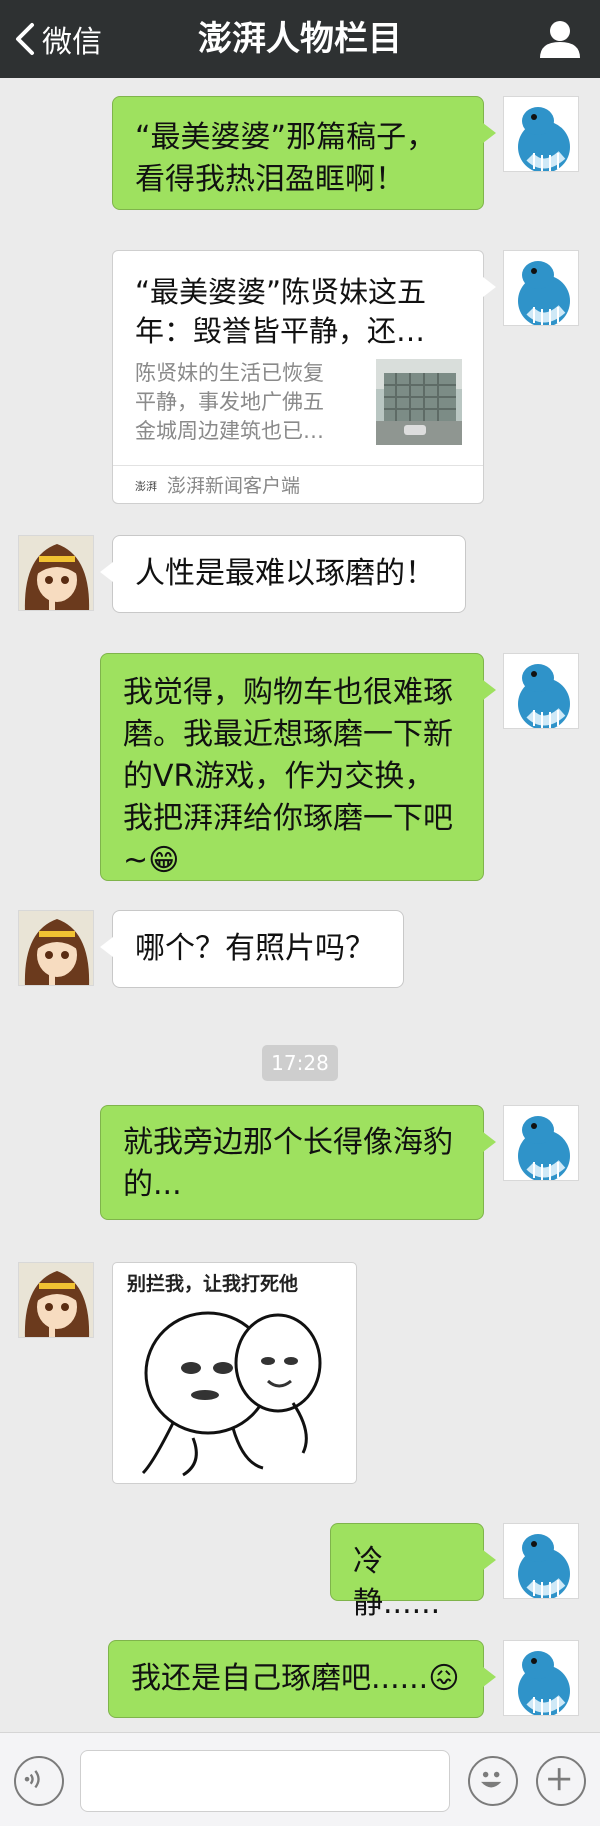 The height and width of the screenshot is (1826, 600). Describe the element at coordinates (295, 1678) in the screenshot. I see `message-text: 我还是自己琢磨吧......😖` at that location.